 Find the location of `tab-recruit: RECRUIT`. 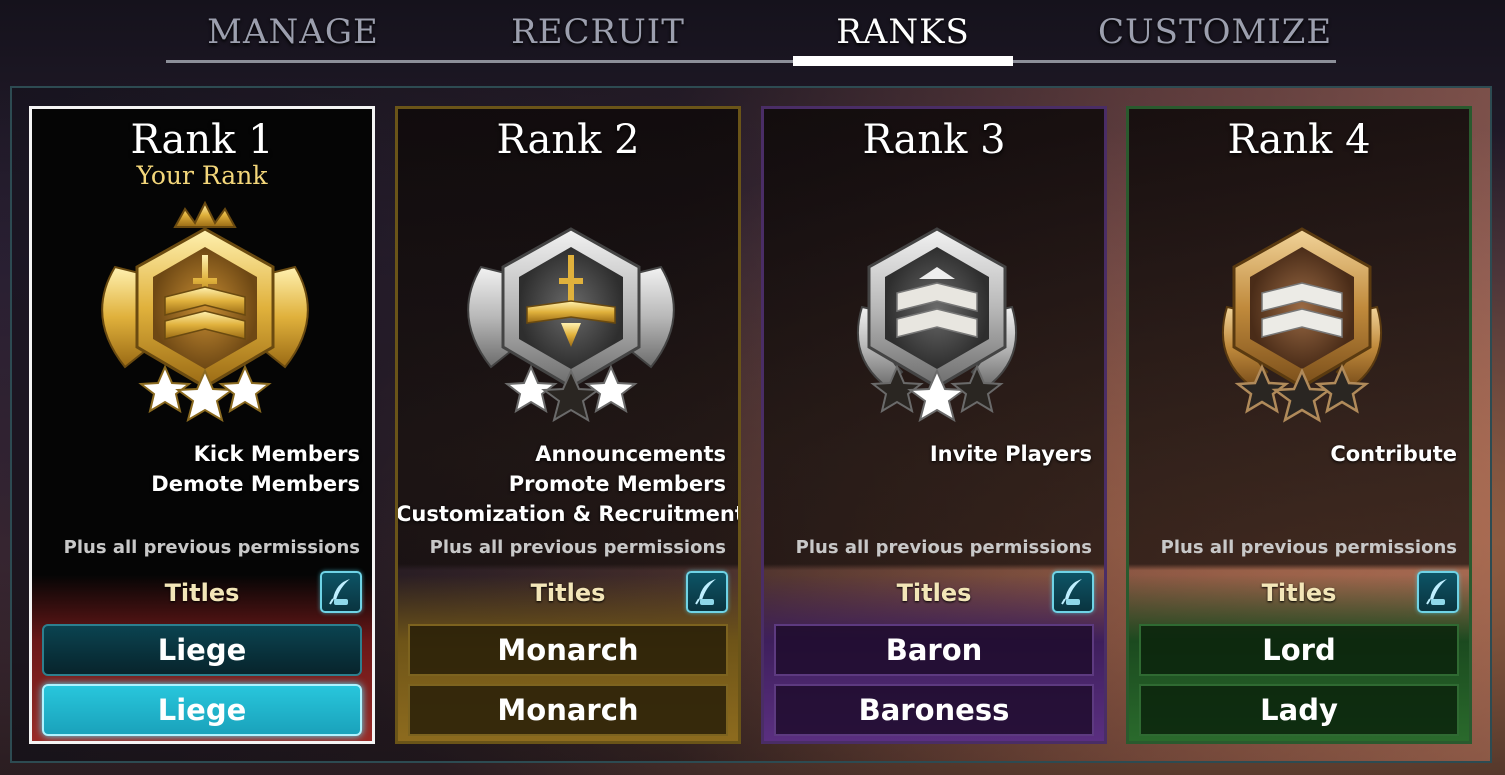

tab-recruit: RECRUIT is located at coordinates (598, 34).